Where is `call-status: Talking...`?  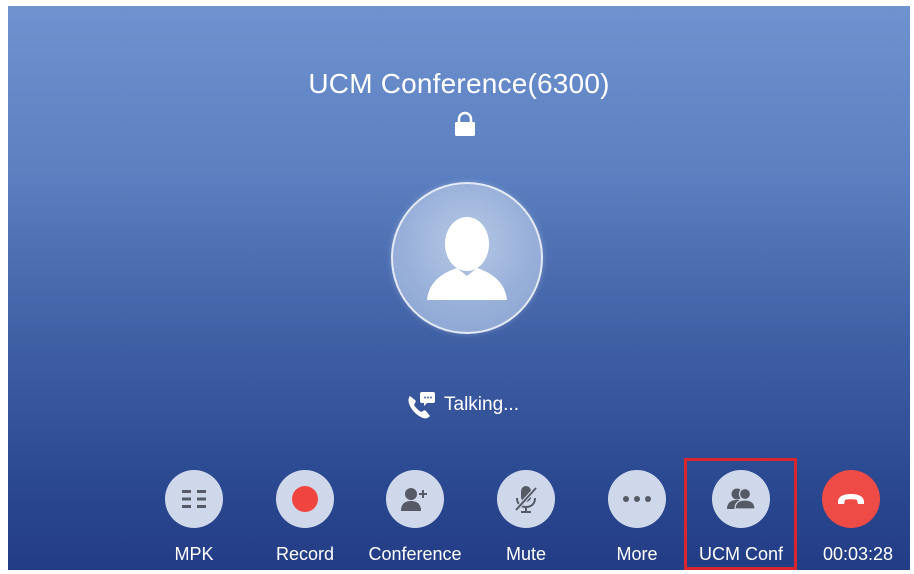 call-status: Talking... is located at coordinates (461, 405).